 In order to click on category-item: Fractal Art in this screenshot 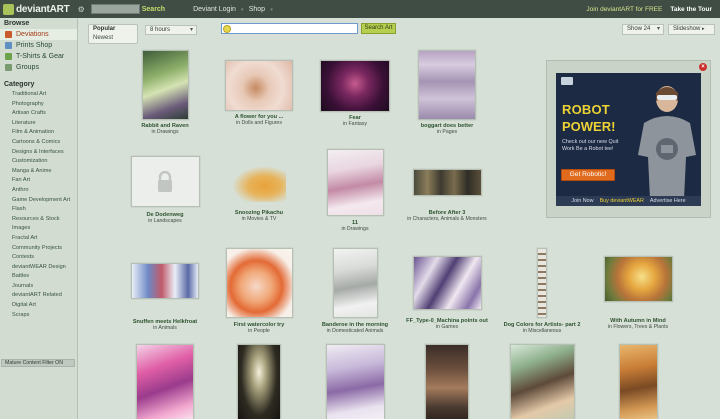, I will do `click(44, 239)`.